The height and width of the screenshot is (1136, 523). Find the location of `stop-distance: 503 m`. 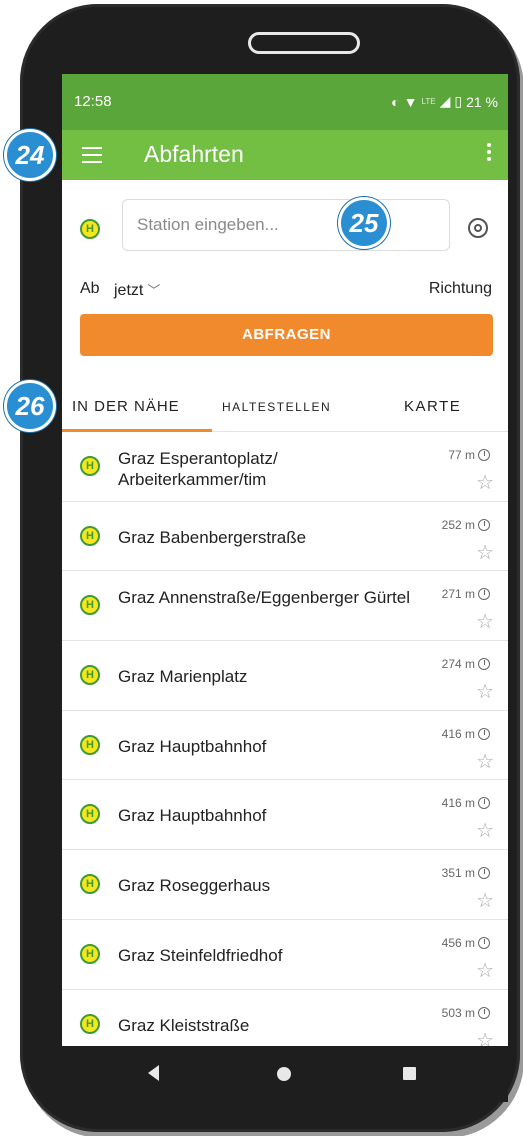

stop-distance: 503 m is located at coordinates (466, 1013).